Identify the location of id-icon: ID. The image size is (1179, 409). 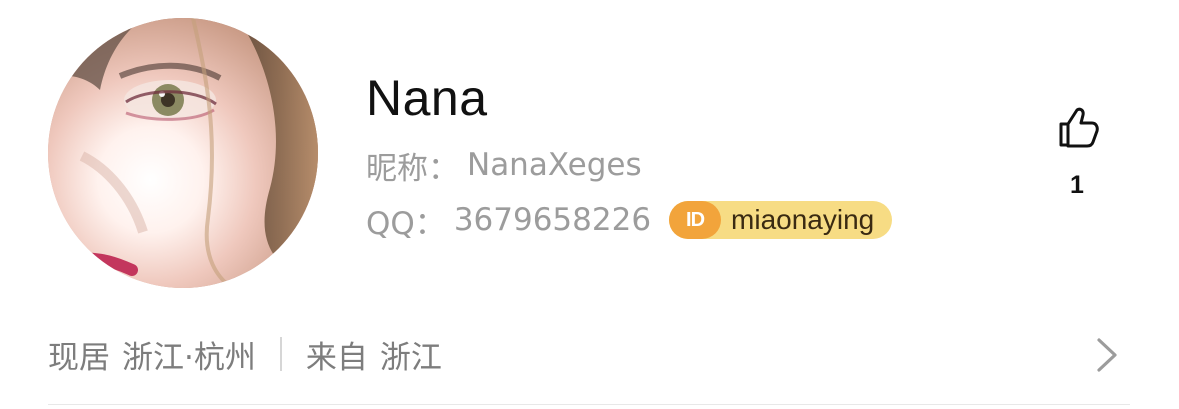
(695, 220).